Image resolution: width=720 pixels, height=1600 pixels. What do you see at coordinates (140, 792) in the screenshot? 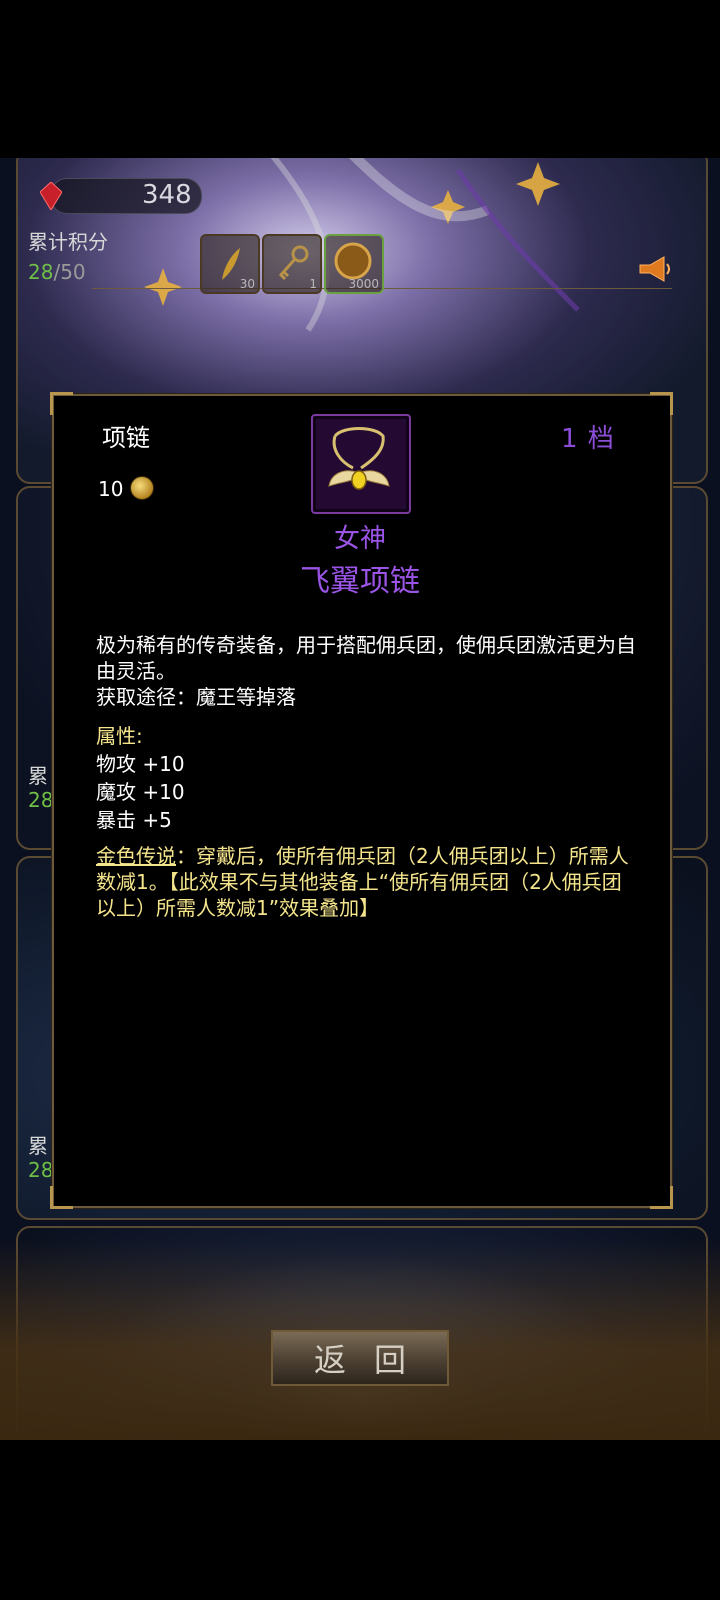
I see `stat-magic-attack: 魔攻 +10` at bounding box center [140, 792].